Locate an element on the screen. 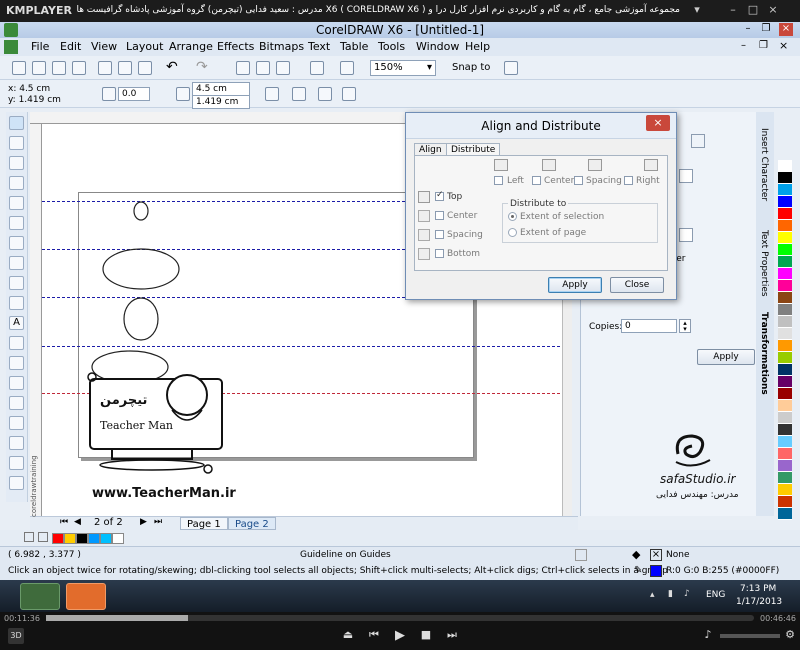 The height and width of the screenshot is (650, 800). player-pin-icon: ▾ is located at coordinates (697, 10).